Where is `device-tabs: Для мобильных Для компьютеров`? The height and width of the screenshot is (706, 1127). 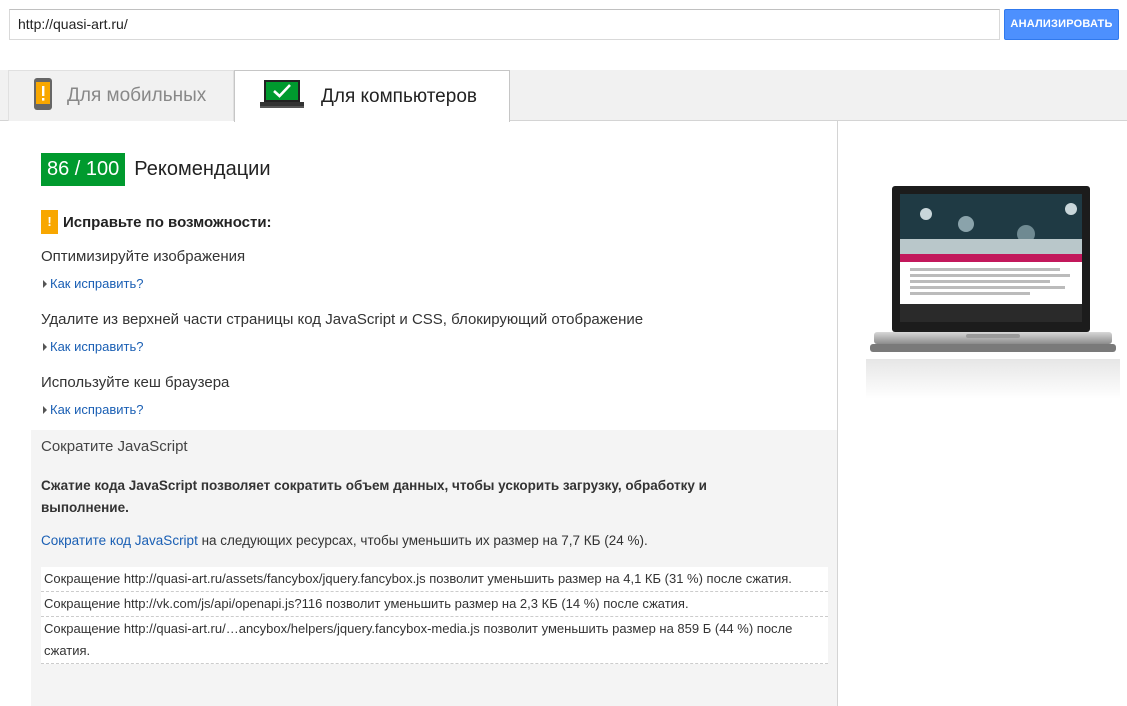
device-tabs: Для мобильных Для компьютеров is located at coordinates (563, 96).